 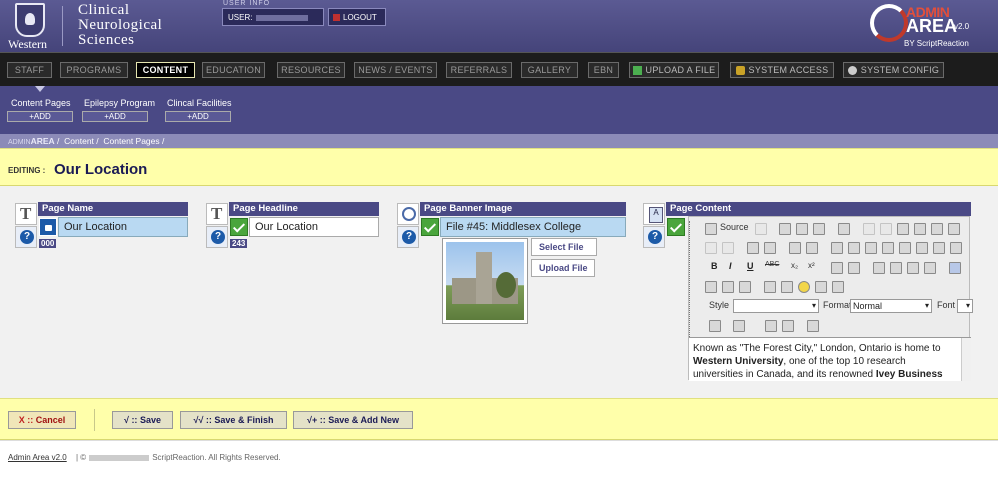 I want to click on remove-format-icon, so click(x=812, y=248).